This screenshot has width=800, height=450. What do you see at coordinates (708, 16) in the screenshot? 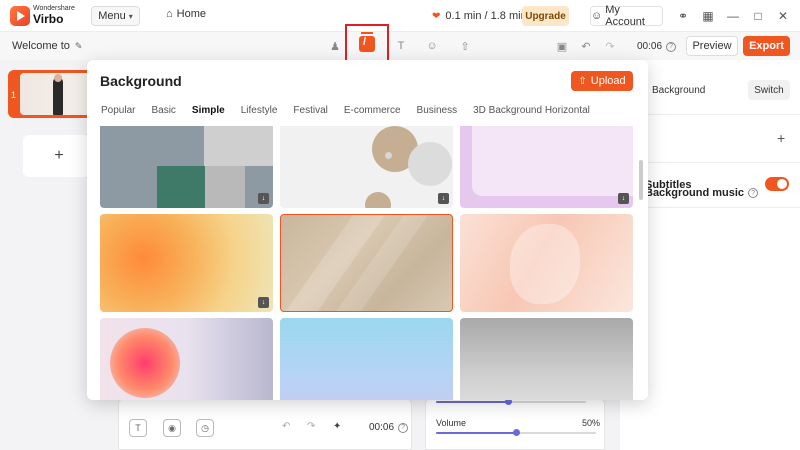
I see `grid-apps-icon: ▦` at bounding box center [708, 16].